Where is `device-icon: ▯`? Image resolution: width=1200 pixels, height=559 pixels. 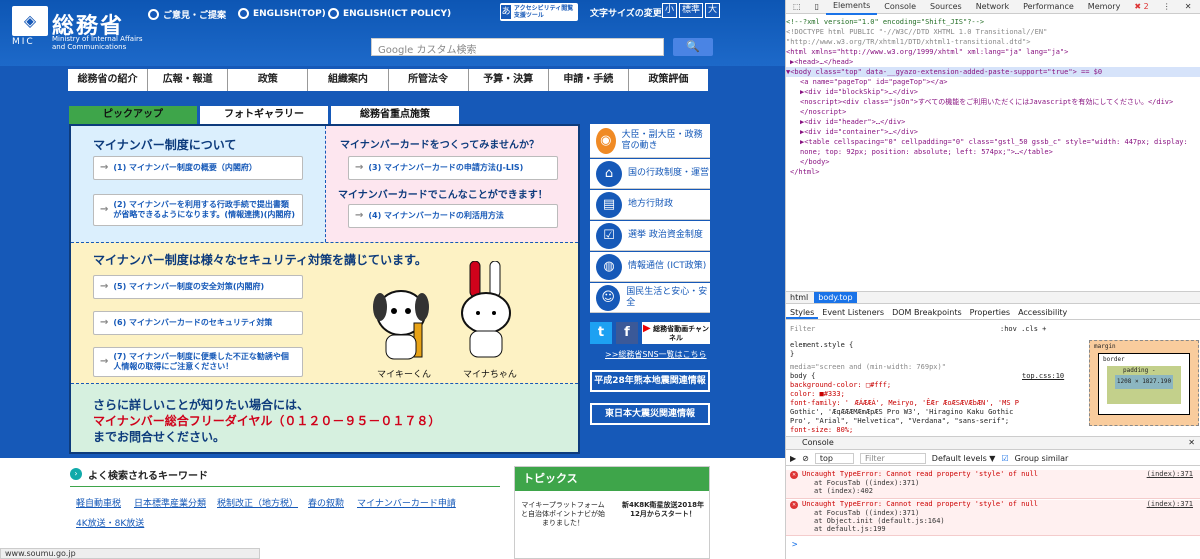
device-icon: ▯ is located at coordinates (817, 7).